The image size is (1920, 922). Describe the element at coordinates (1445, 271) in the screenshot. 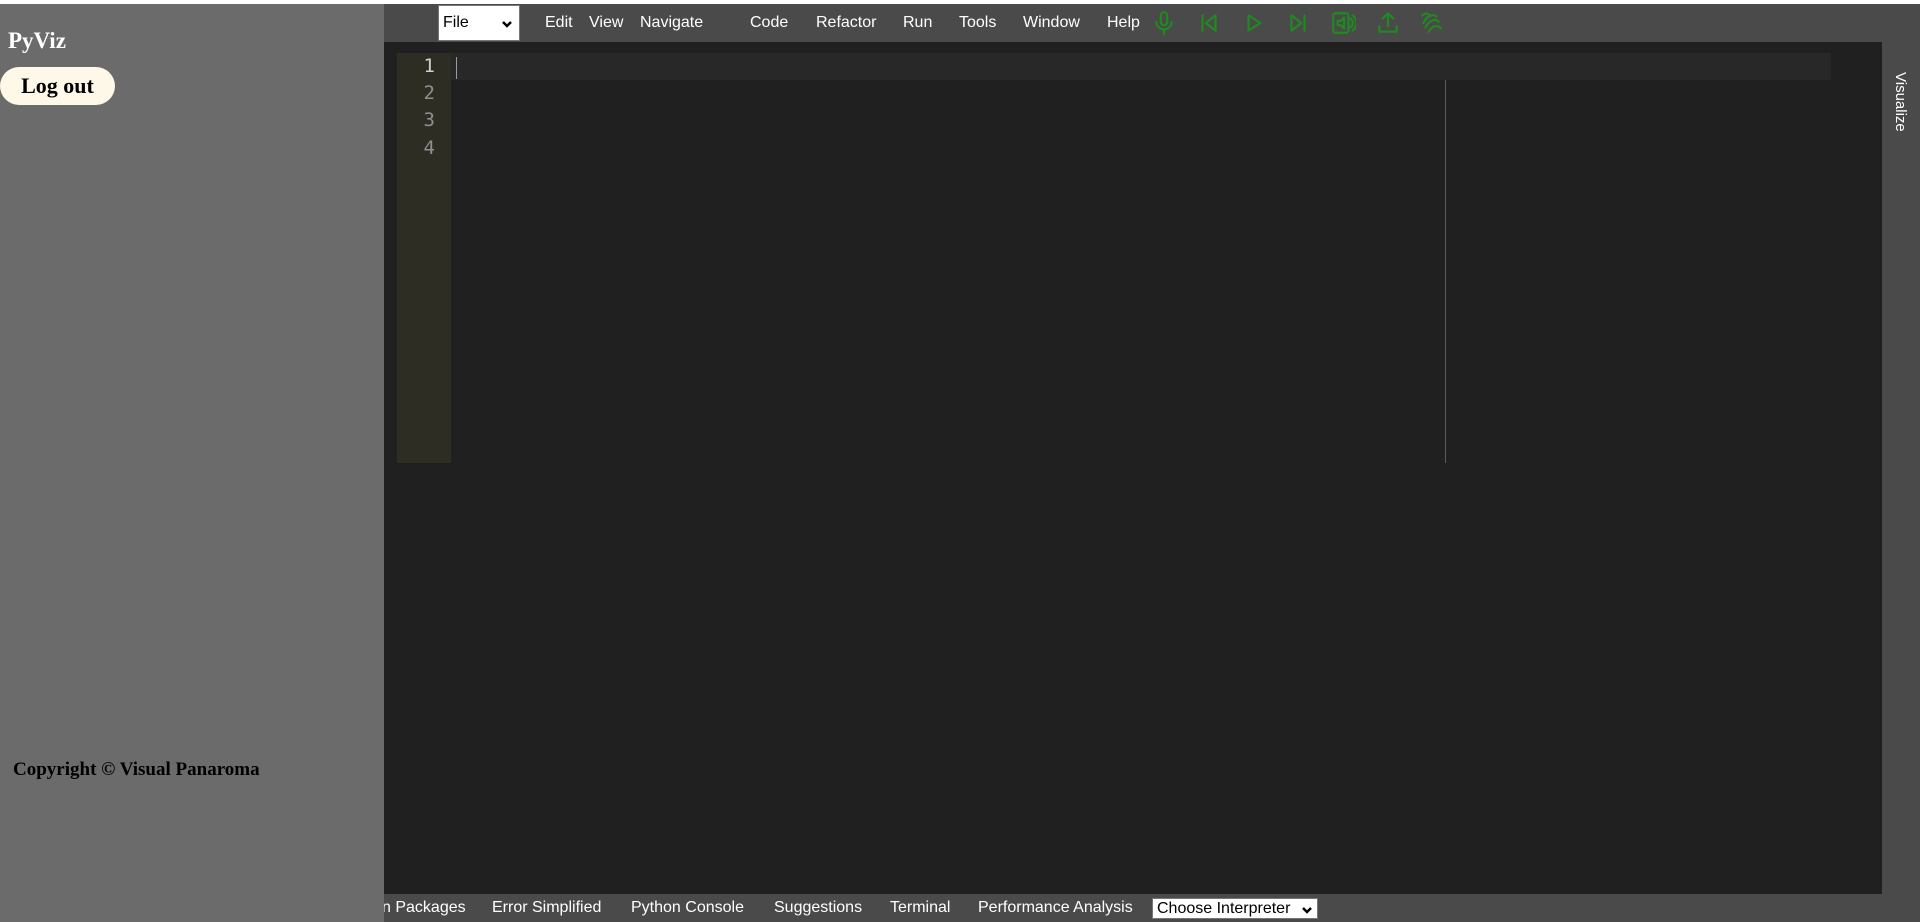

I see `print-margin-line` at that location.